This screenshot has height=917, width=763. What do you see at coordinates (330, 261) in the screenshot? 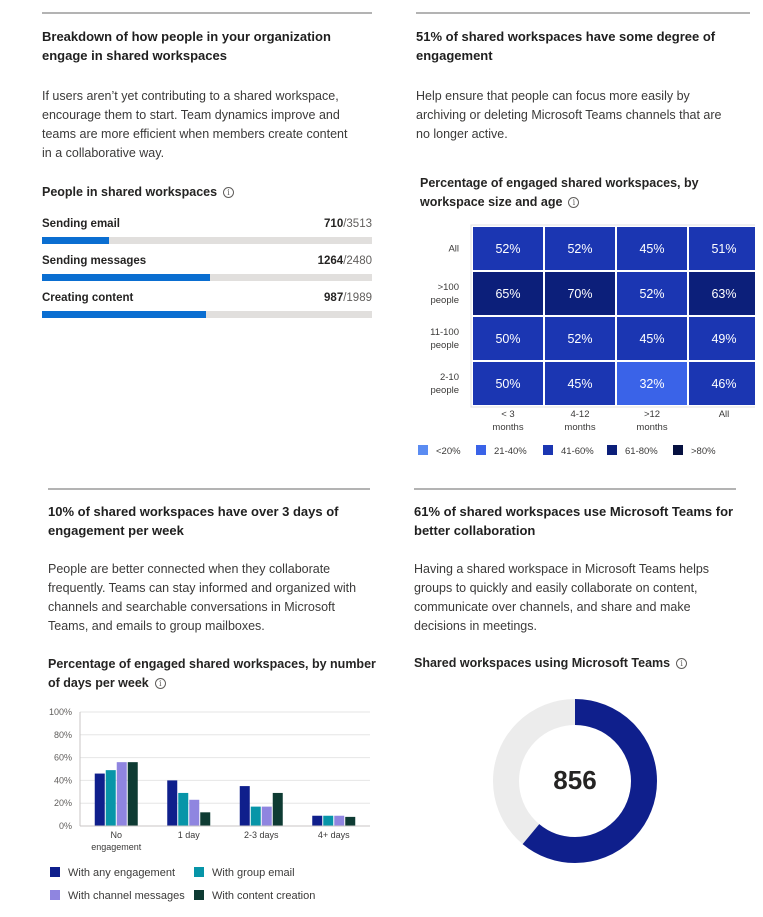
I see `progress-count-value: 1264` at bounding box center [330, 261].